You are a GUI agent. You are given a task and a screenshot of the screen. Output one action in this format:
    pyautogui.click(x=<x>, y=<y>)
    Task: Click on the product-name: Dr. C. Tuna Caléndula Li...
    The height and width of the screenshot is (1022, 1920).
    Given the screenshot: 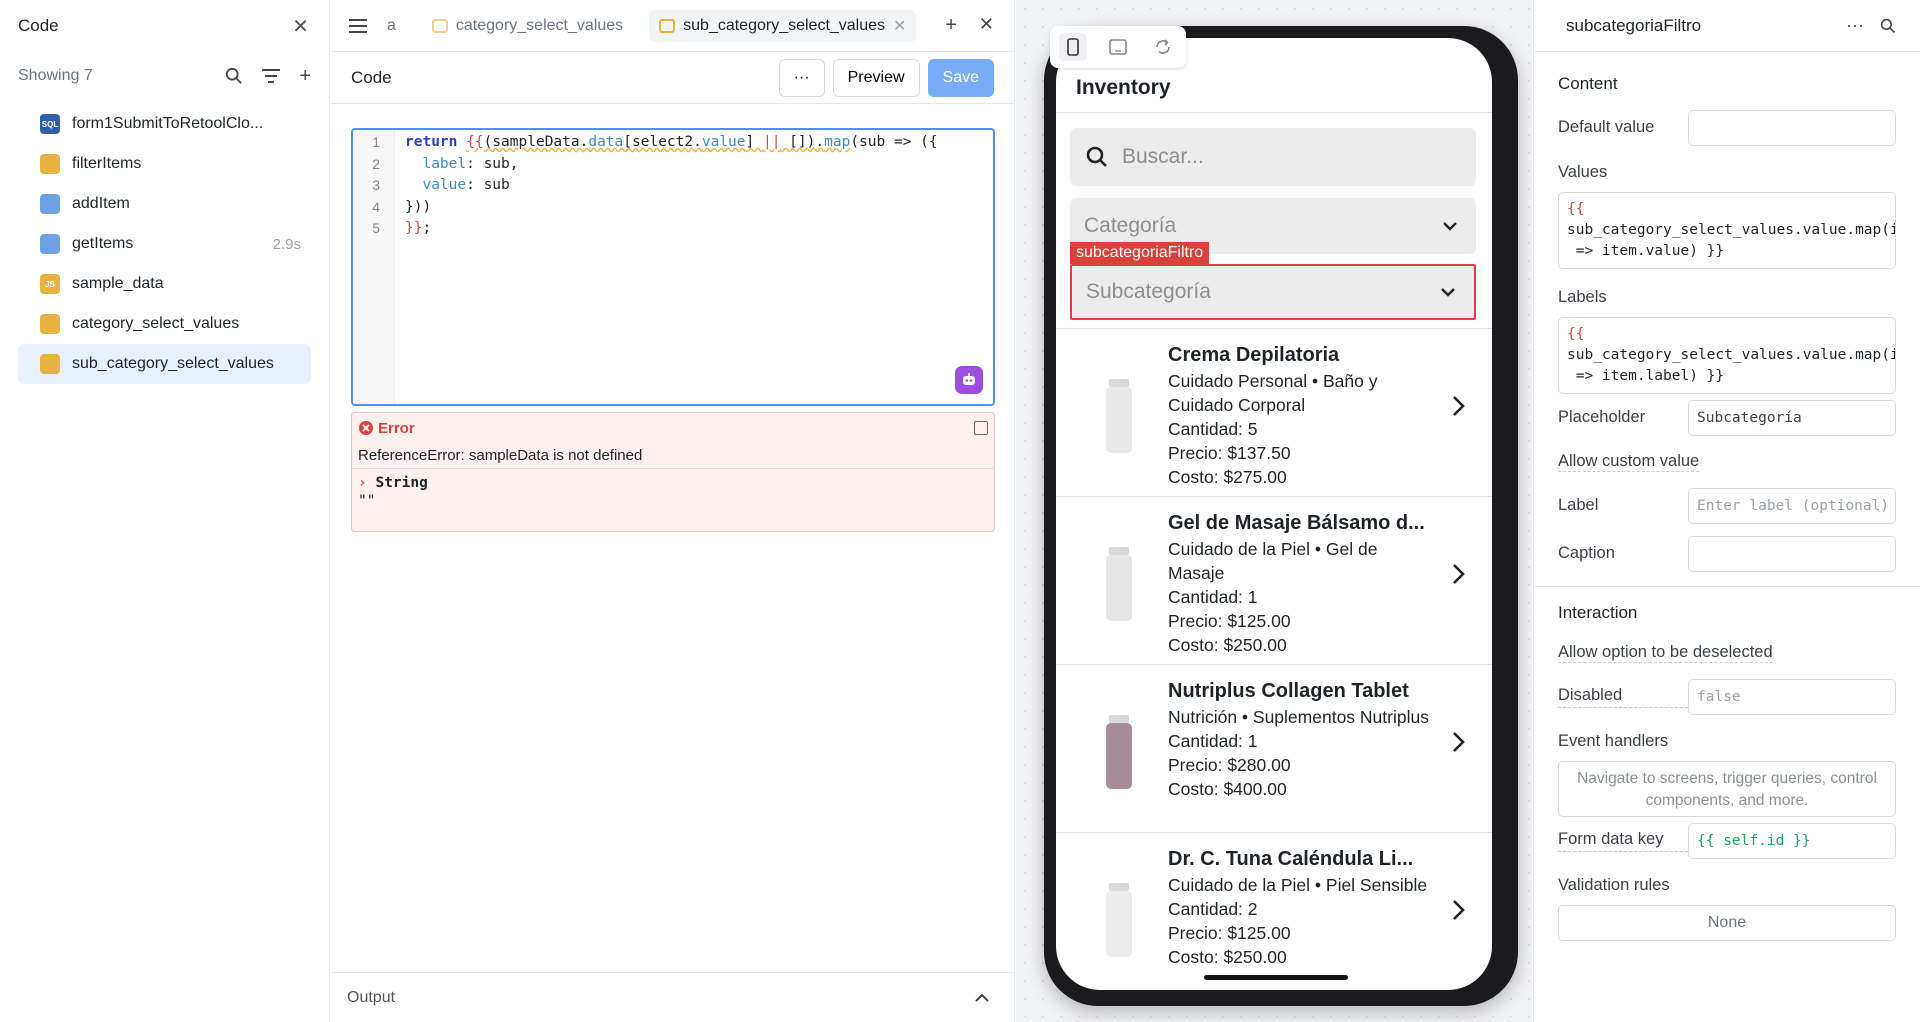 What is the action you would take?
    pyautogui.click(x=1291, y=859)
    